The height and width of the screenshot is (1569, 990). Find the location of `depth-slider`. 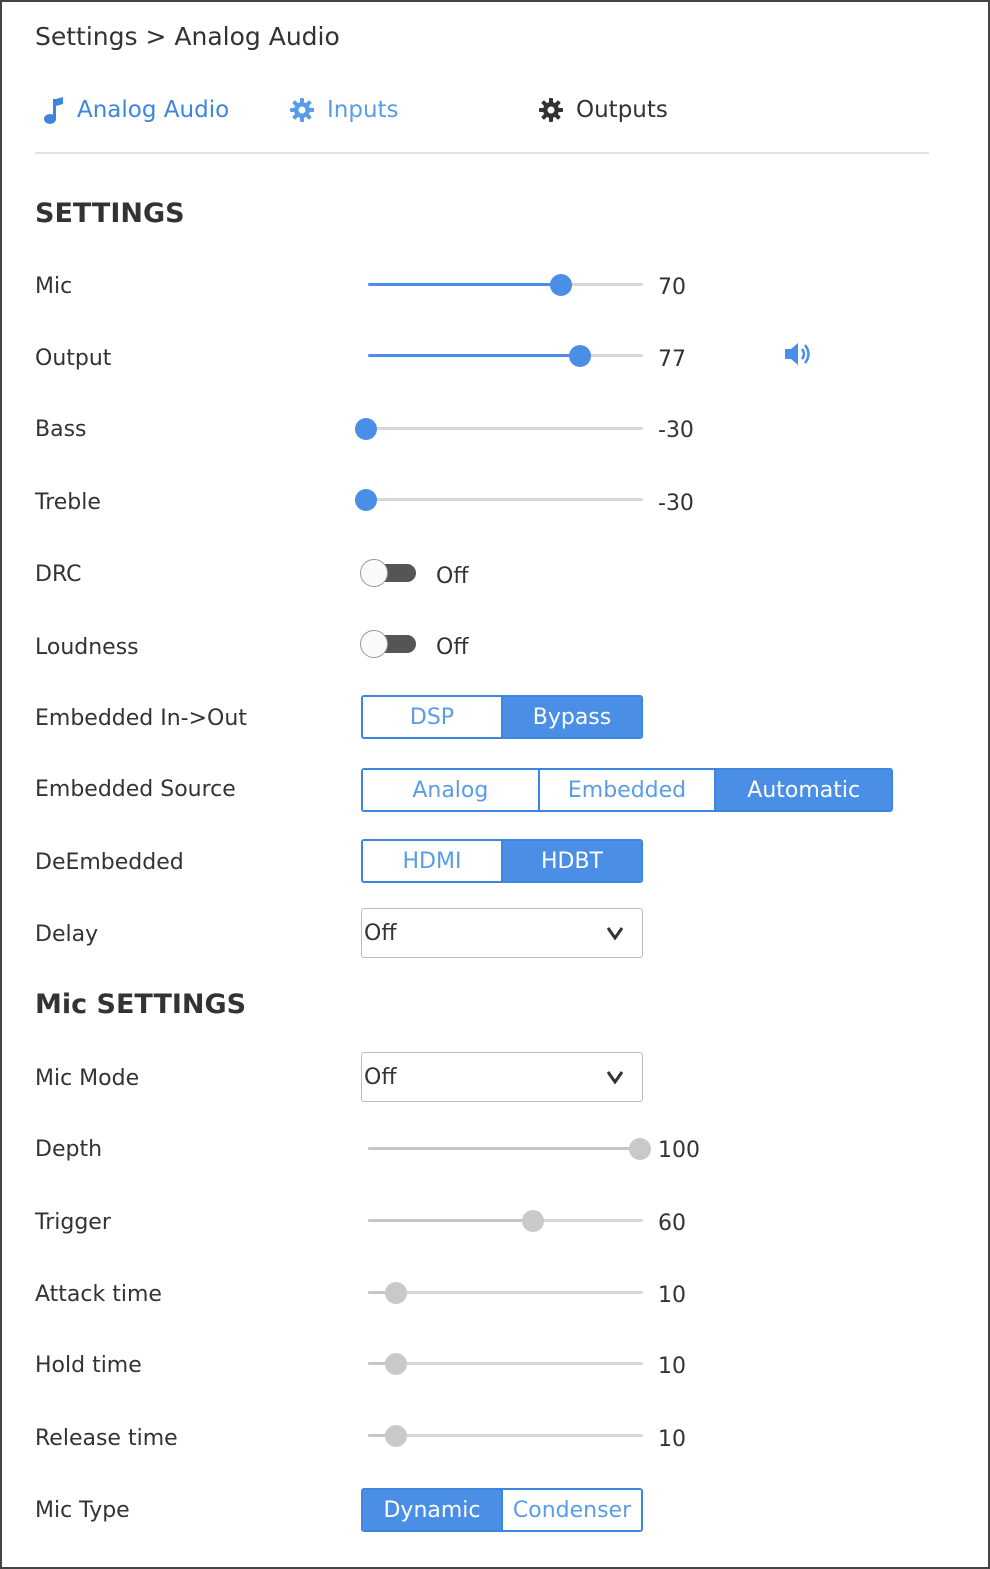

depth-slider is located at coordinates (509, 1149).